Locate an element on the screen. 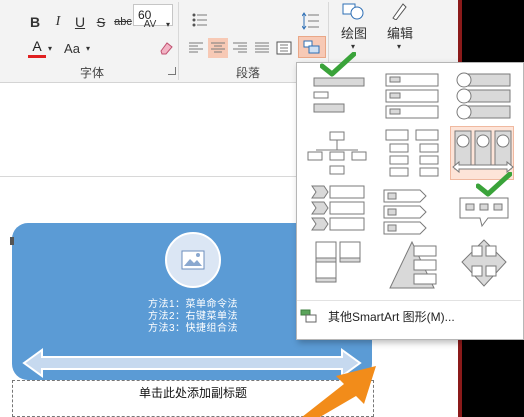 The width and height of the screenshot is (524, 417). align-left-icon is located at coordinates (196, 48).